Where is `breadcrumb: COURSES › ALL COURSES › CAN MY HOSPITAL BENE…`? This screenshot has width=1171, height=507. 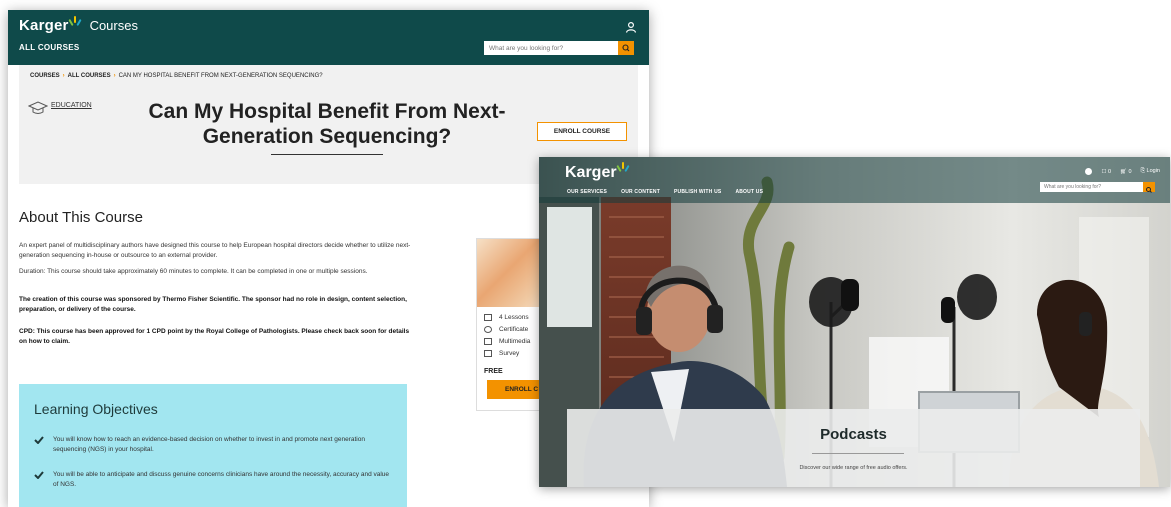 breadcrumb: COURSES › ALL COURSES › CAN MY HOSPITAL BENE… is located at coordinates (176, 76).